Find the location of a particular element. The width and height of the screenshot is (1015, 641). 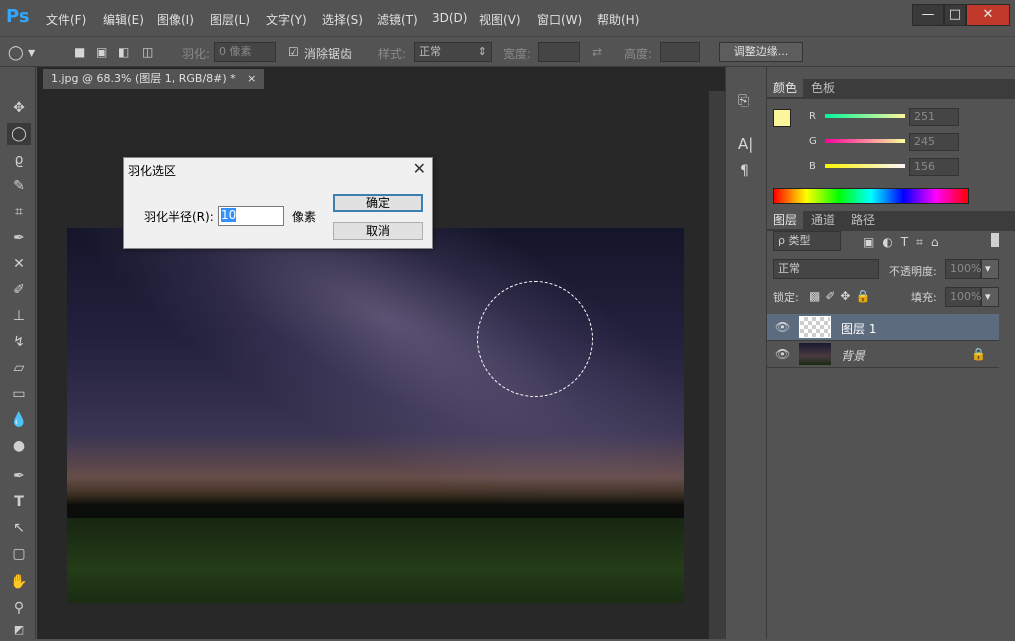

menu-window: 窗口(W) is located at coordinates (559, 19).